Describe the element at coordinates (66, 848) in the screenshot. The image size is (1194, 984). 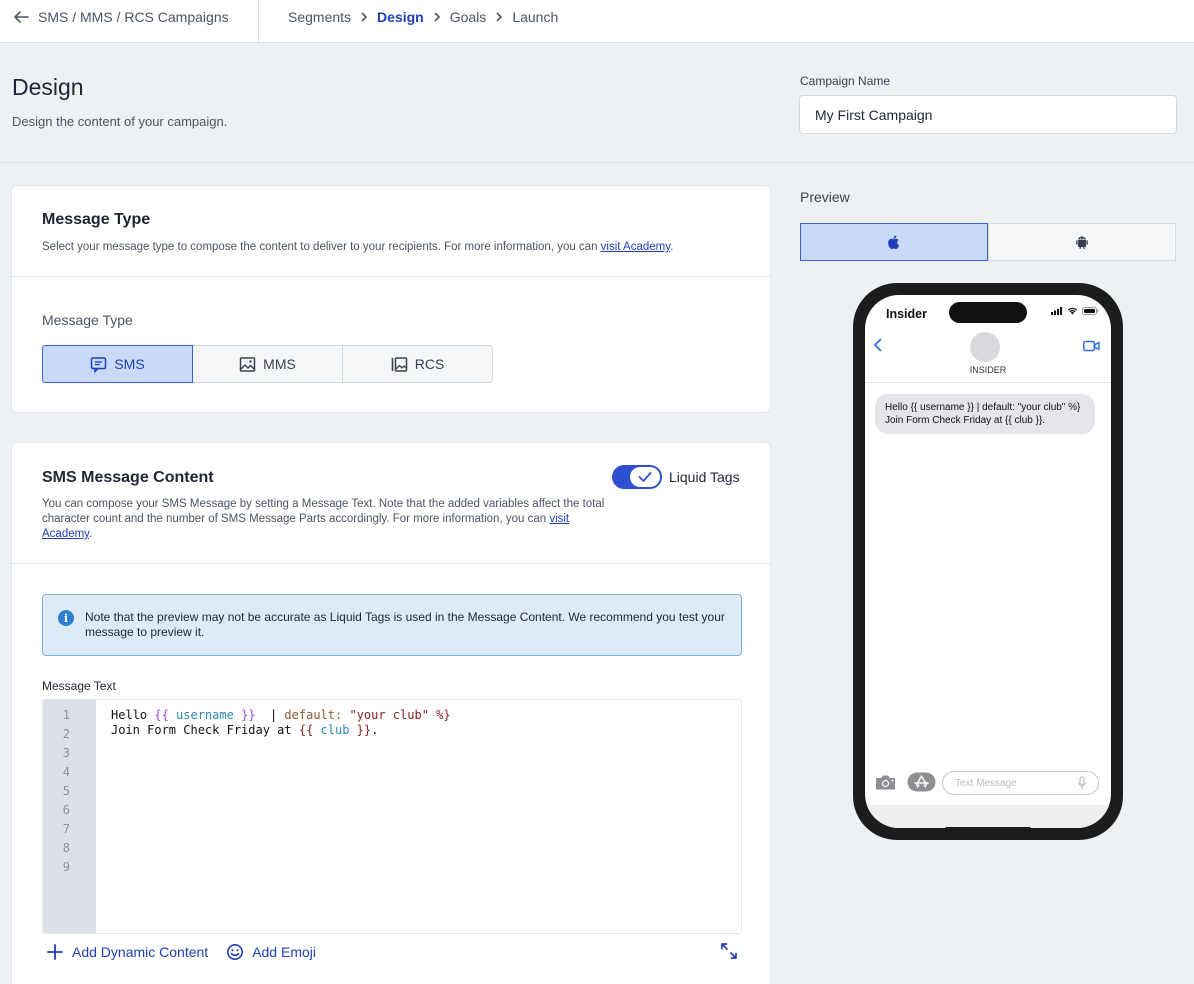
I see `line-number: 8` at that location.